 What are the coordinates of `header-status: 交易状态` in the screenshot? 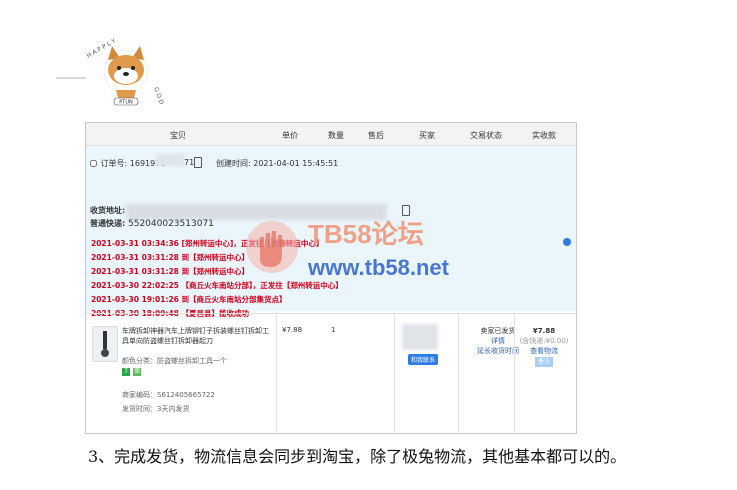 It's located at (486, 135).